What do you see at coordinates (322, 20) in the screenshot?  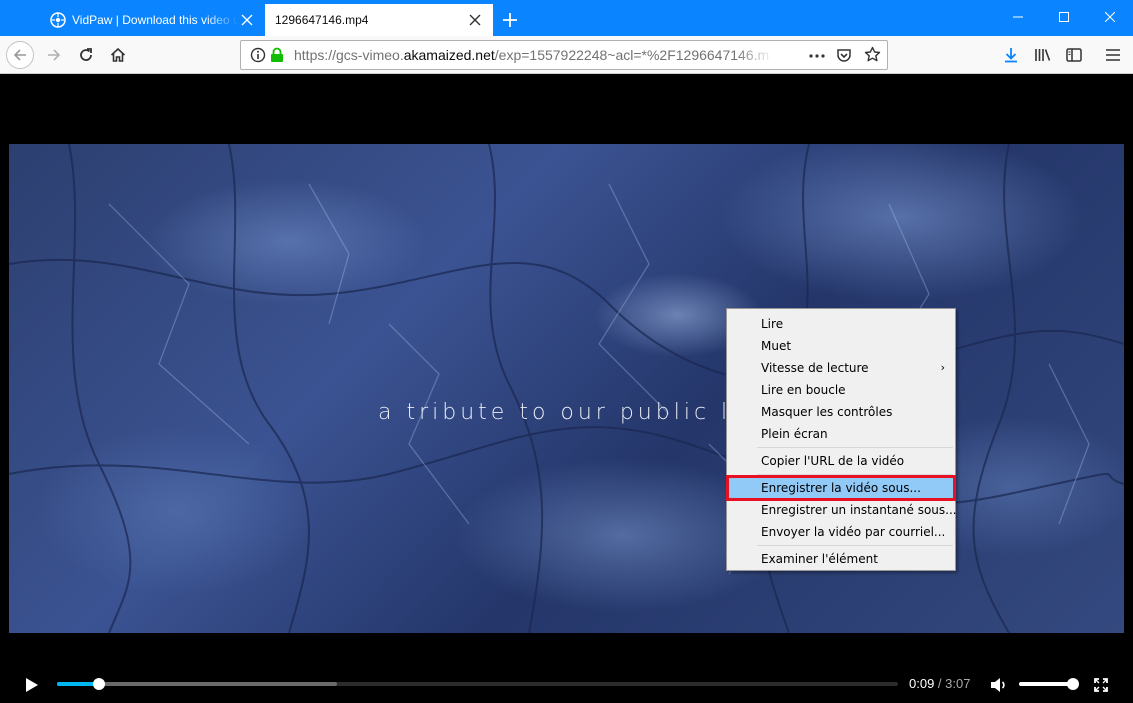 I see `tab-title: 1296647146.mp4` at bounding box center [322, 20].